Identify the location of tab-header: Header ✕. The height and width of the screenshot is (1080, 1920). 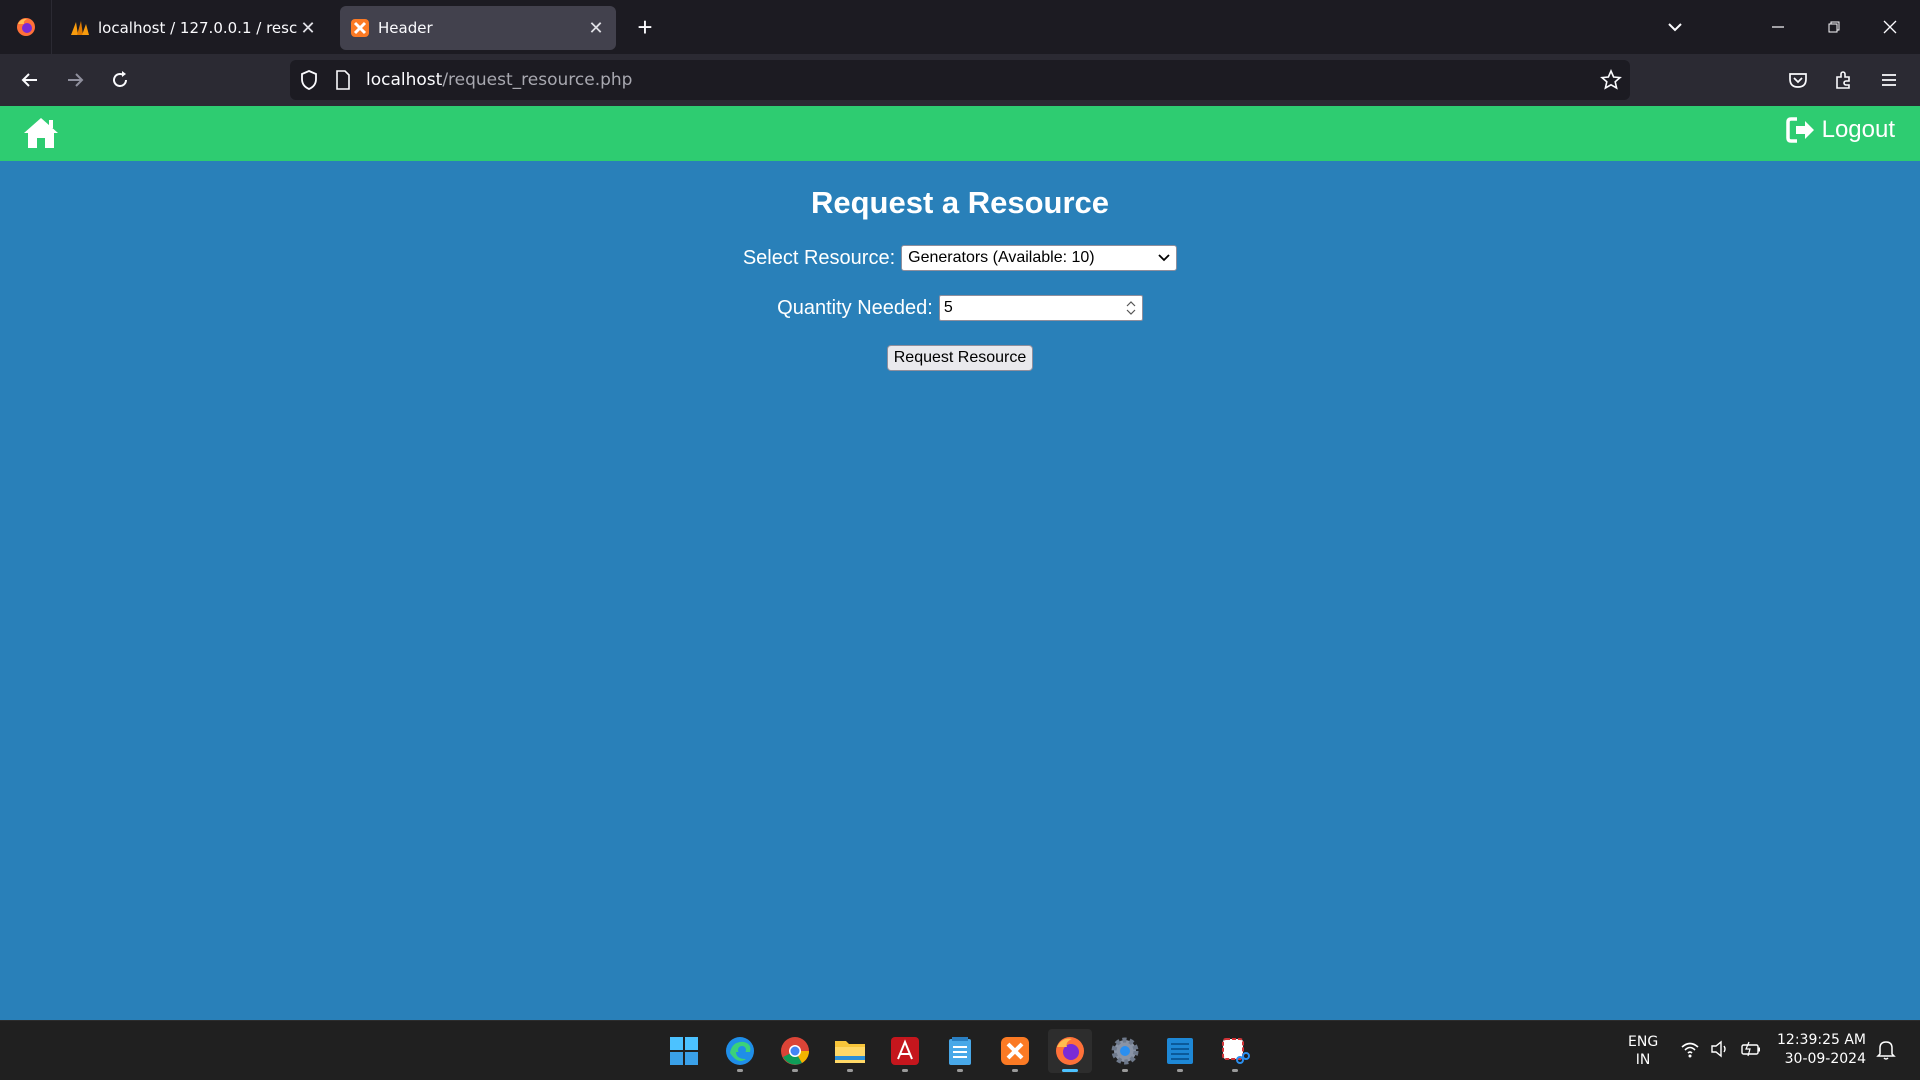
(478, 28).